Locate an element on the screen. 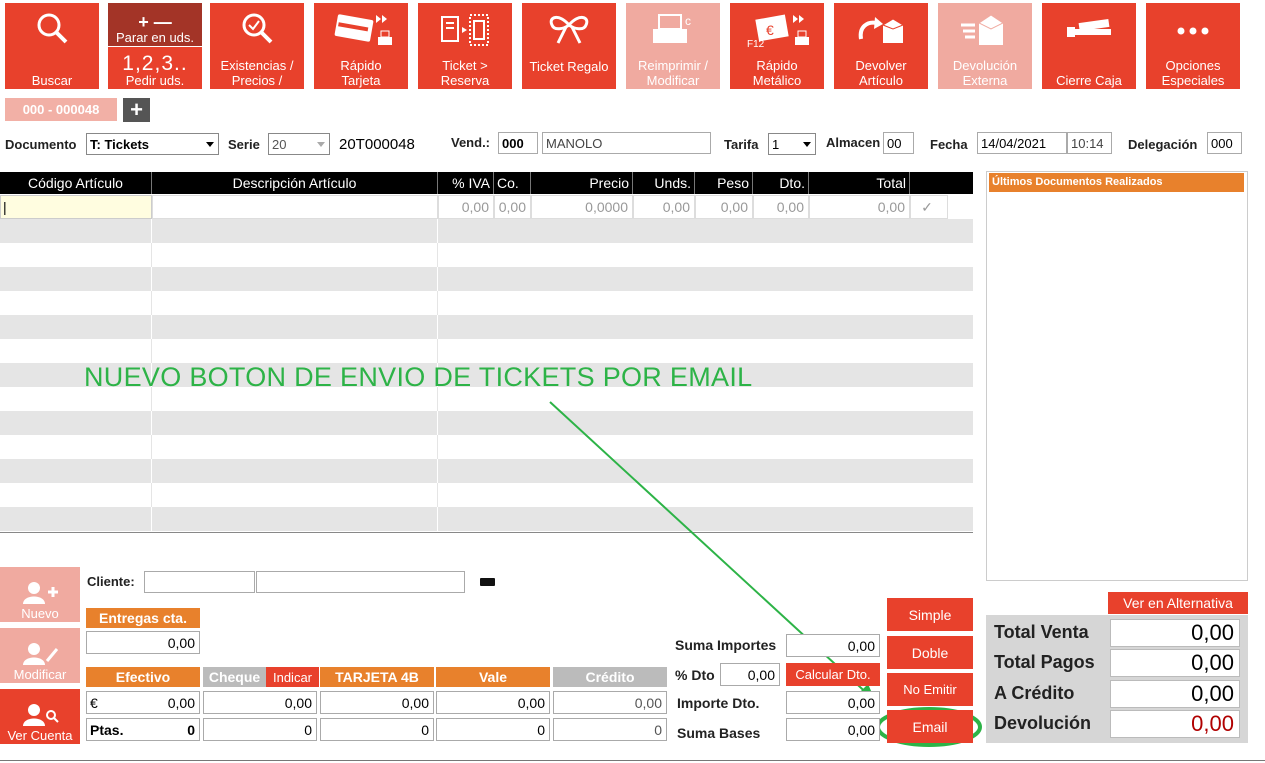 This screenshot has width=1265, height=763. col-codigo: Código Artículo is located at coordinates (76, 183).